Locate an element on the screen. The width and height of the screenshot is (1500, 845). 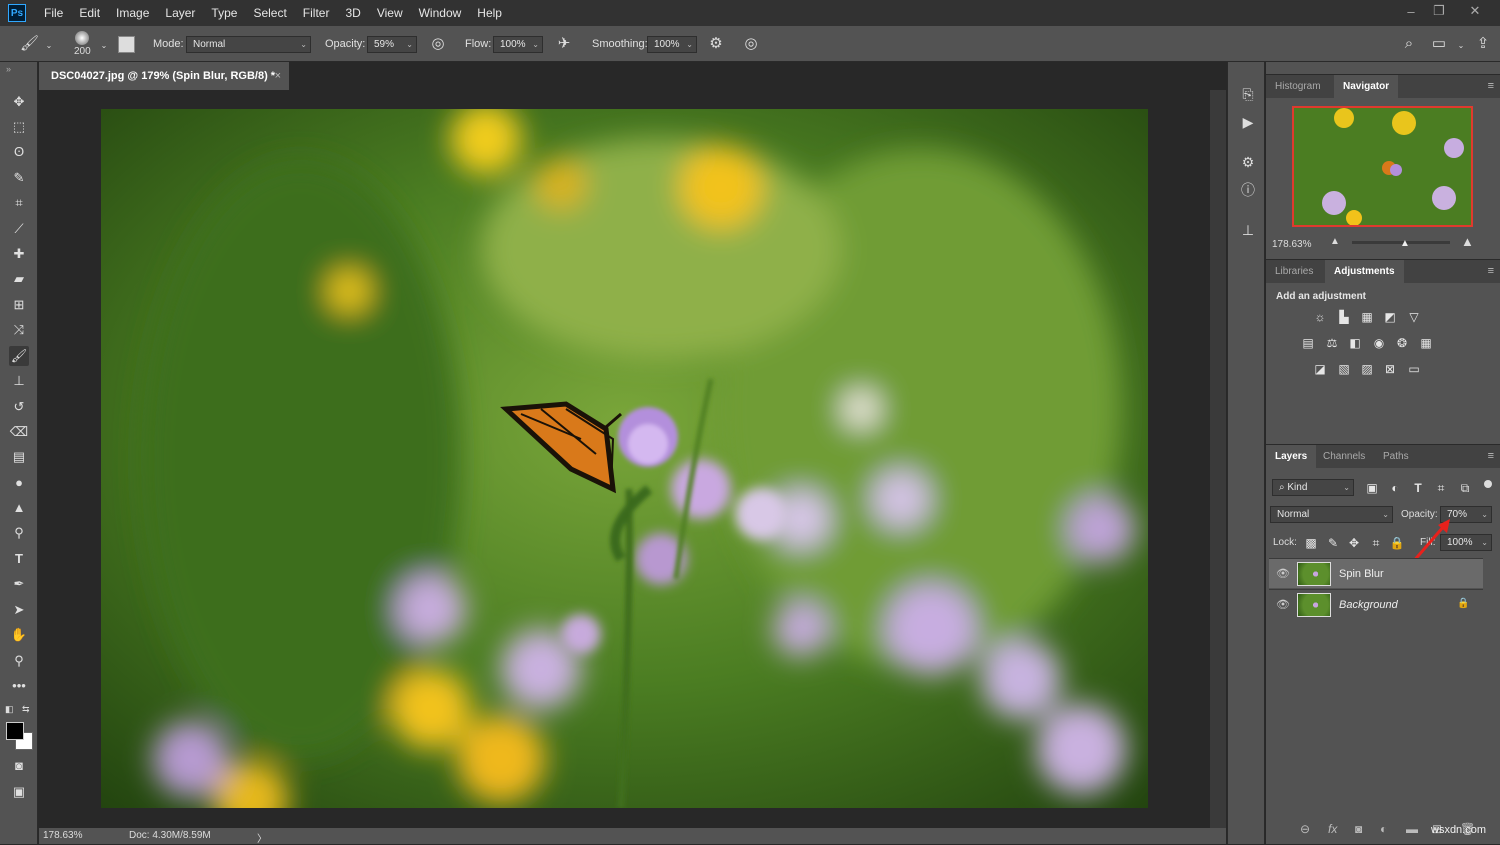
status-zoom: 178.63% is located at coordinates (62, 835).